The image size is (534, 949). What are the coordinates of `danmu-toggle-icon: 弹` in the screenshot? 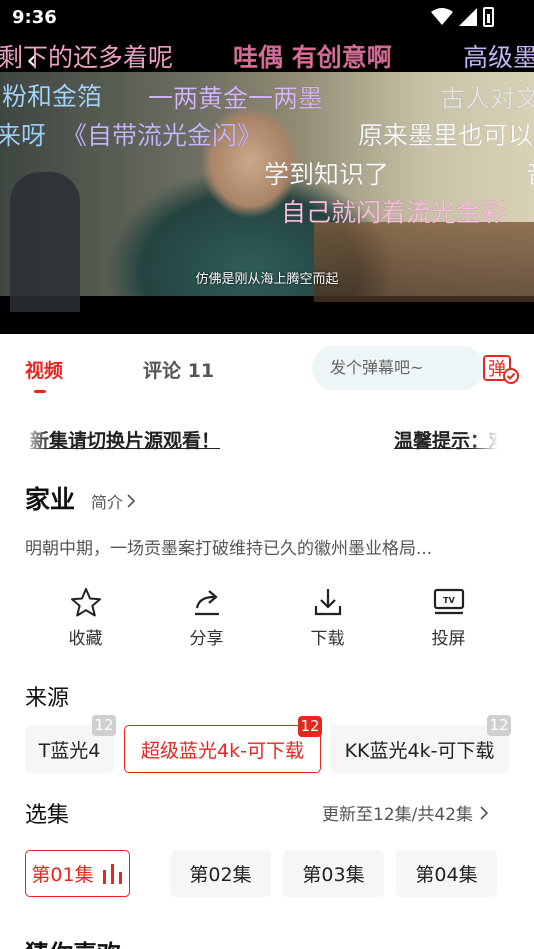 It's located at (501, 369).